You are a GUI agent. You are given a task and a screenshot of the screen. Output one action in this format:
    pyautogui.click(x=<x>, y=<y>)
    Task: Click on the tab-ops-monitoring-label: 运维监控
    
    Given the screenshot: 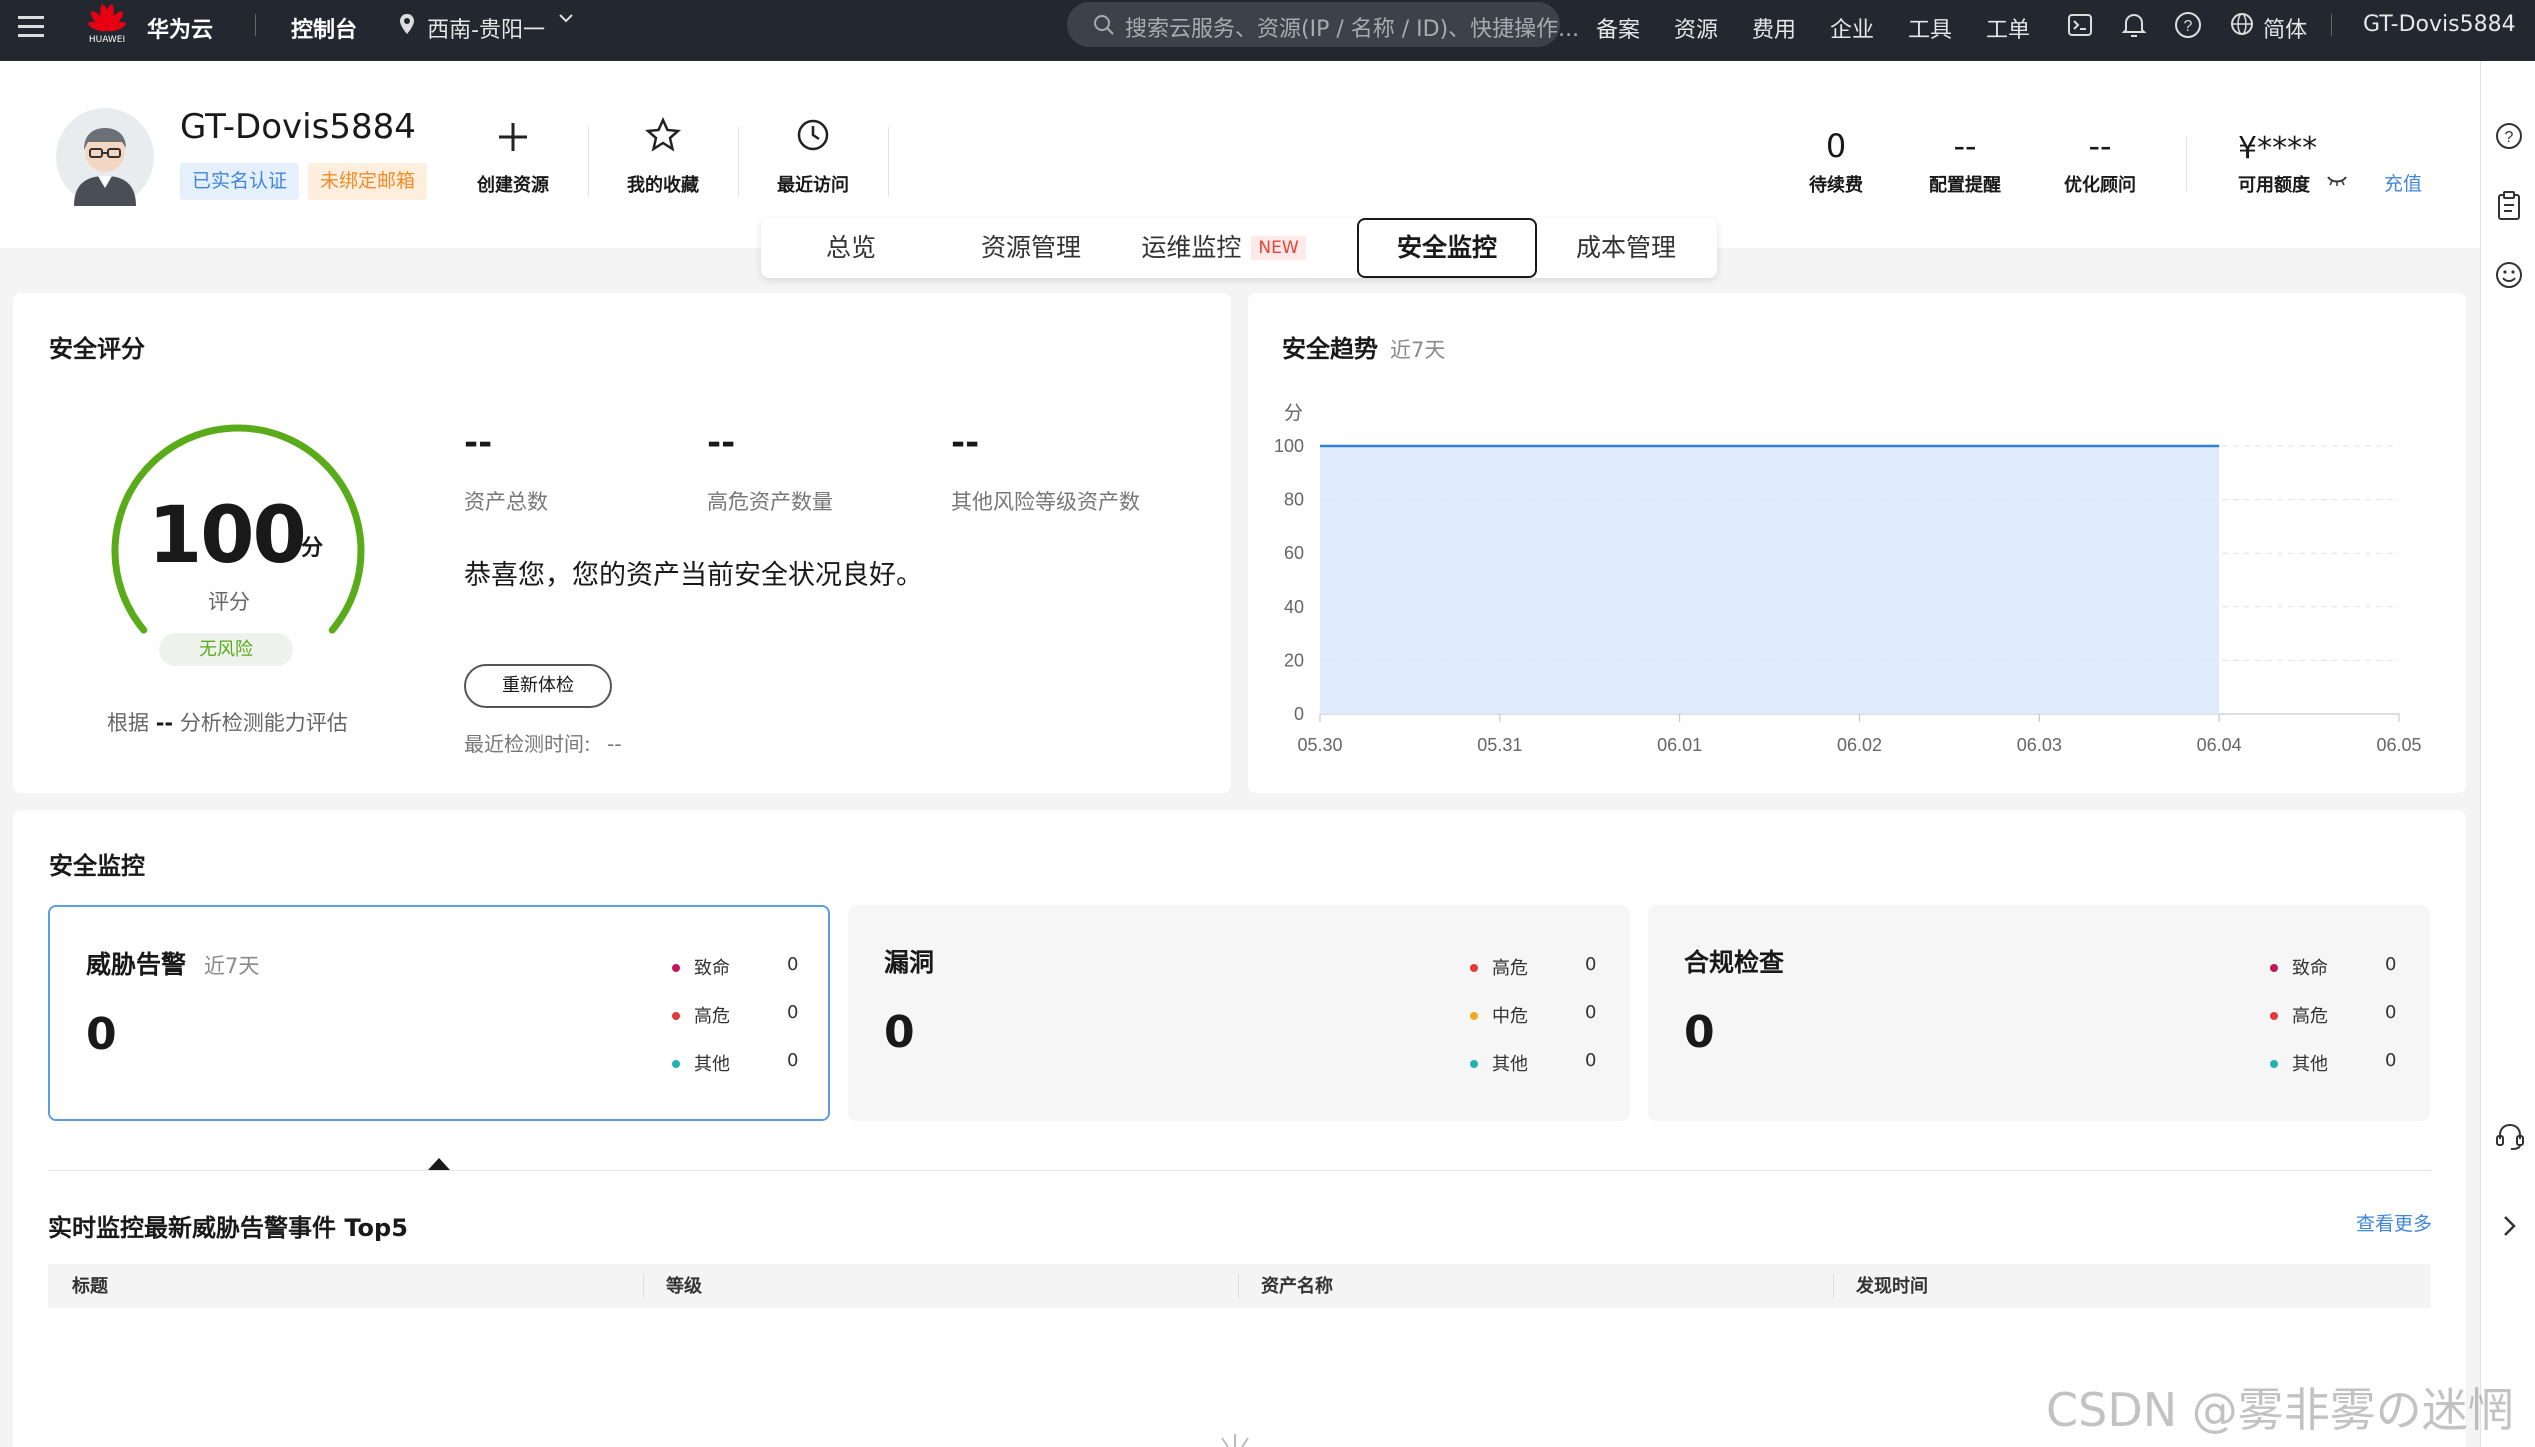 What is the action you would take?
    pyautogui.click(x=1191, y=247)
    